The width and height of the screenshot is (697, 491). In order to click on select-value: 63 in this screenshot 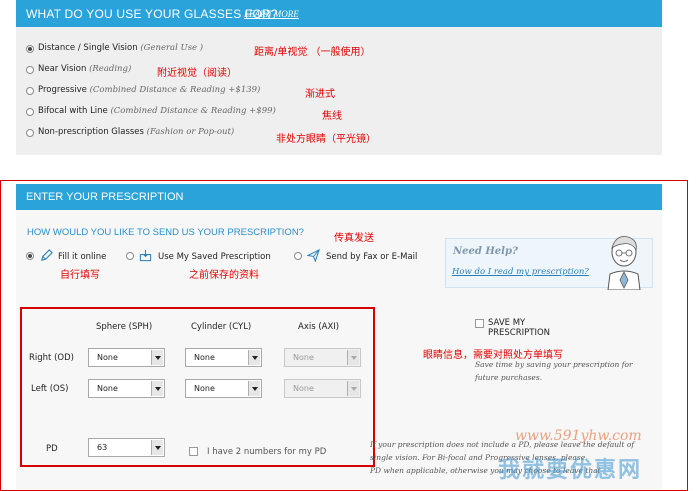, I will do `click(102, 447)`.